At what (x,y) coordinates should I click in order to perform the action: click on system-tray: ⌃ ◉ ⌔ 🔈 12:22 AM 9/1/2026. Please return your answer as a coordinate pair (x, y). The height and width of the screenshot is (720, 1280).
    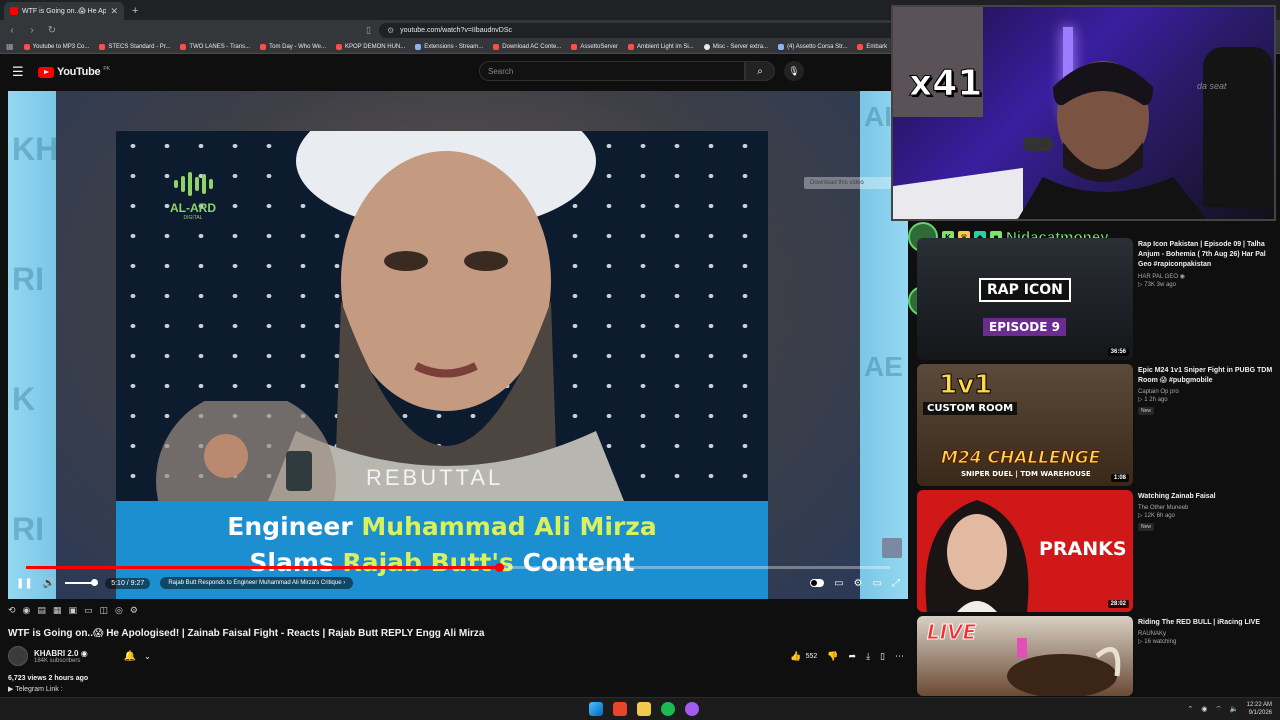
    Looking at the image, I should click on (1229, 709).